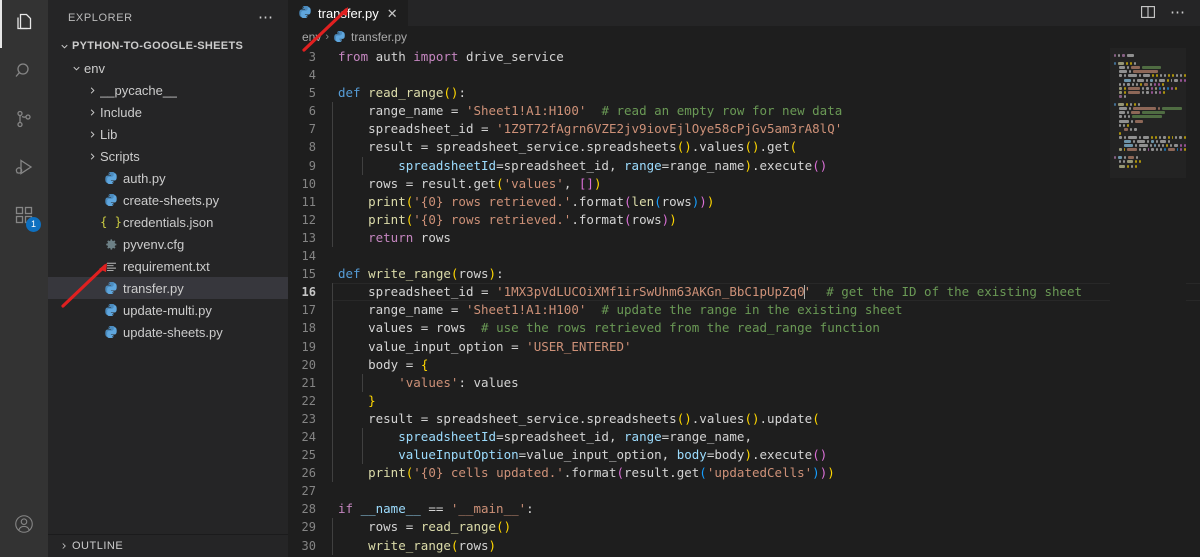 The height and width of the screenshot is (557, 1200). Describe the element at coordinates (24, 120) in the screenshot. I see `activity-bar-item-source-control` at that location.